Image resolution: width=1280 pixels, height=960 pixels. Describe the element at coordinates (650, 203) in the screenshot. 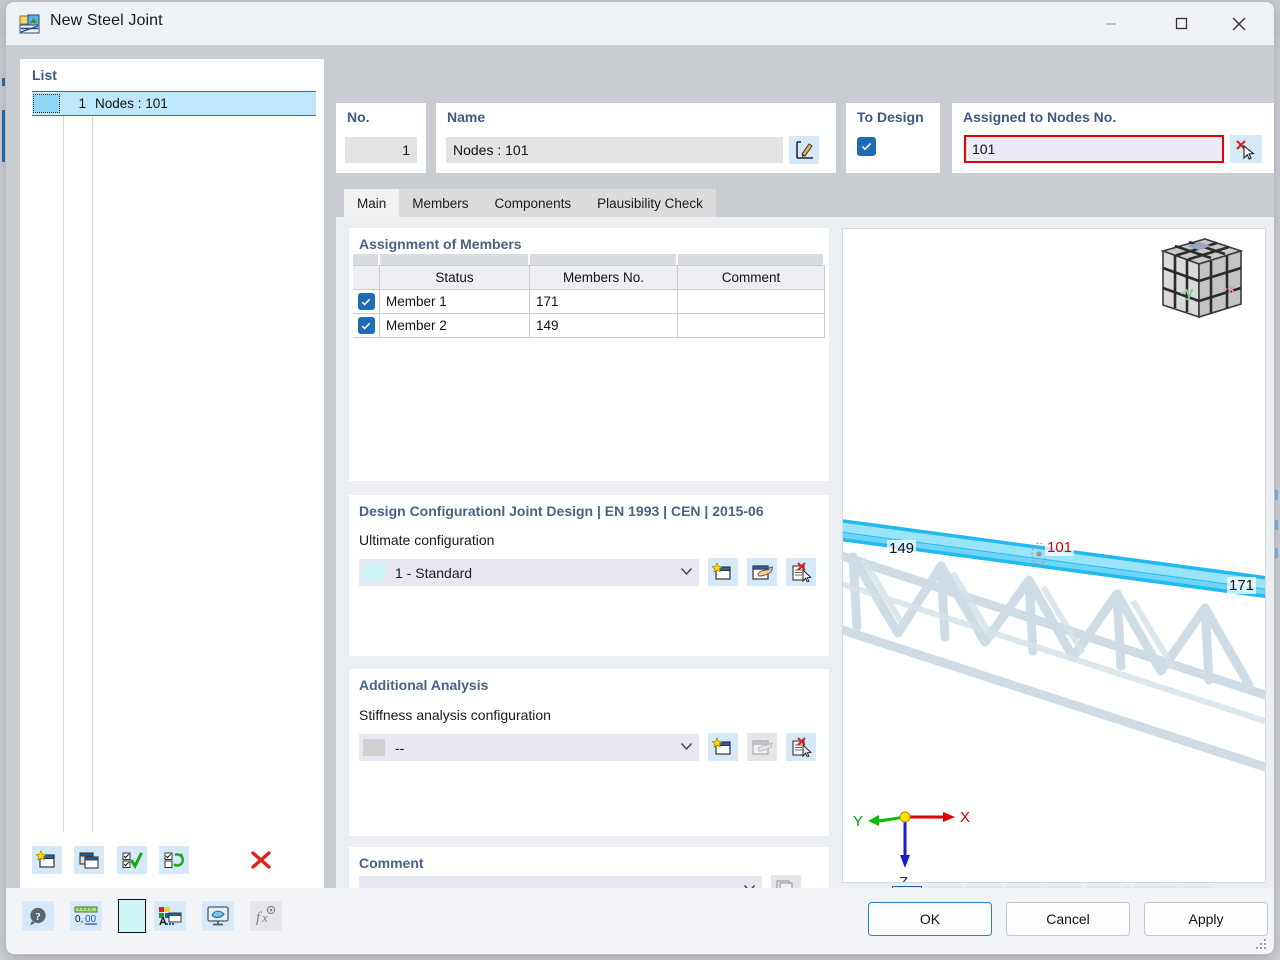

I see `tab-plausibility-check: Plausibility Check` at that location.